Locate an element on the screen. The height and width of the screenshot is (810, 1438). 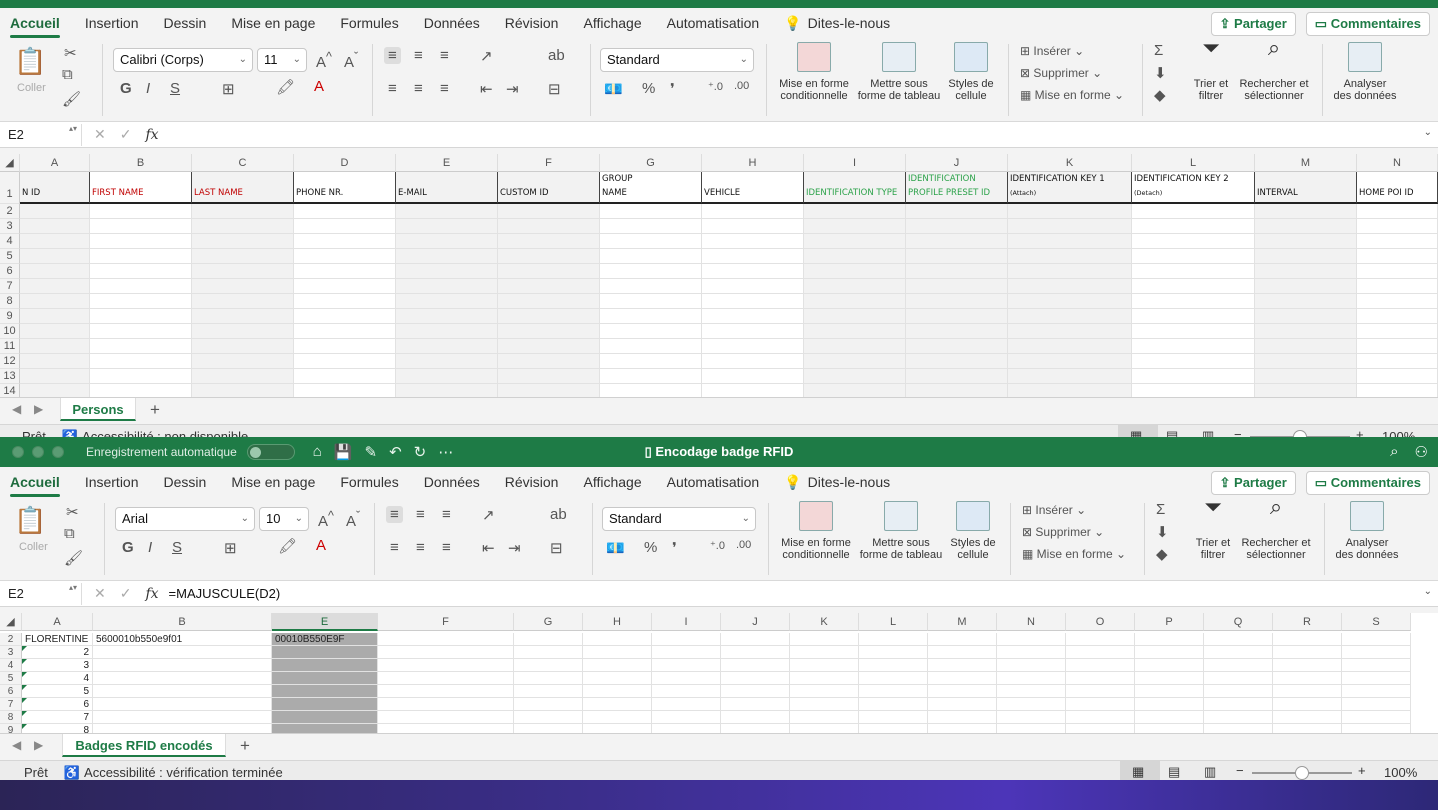
tab-tell-me: 💡 Dites-le-nous is located at coordinates (837, 23).